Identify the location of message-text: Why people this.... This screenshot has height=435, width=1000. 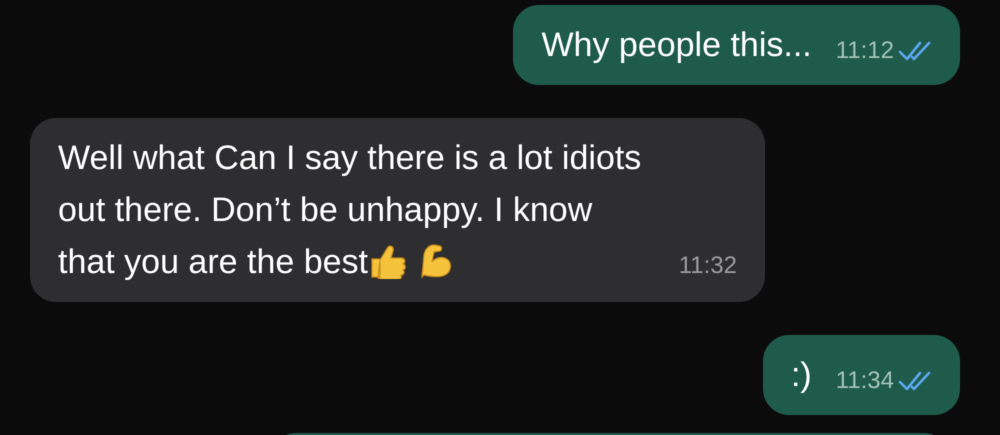
(676, 45).